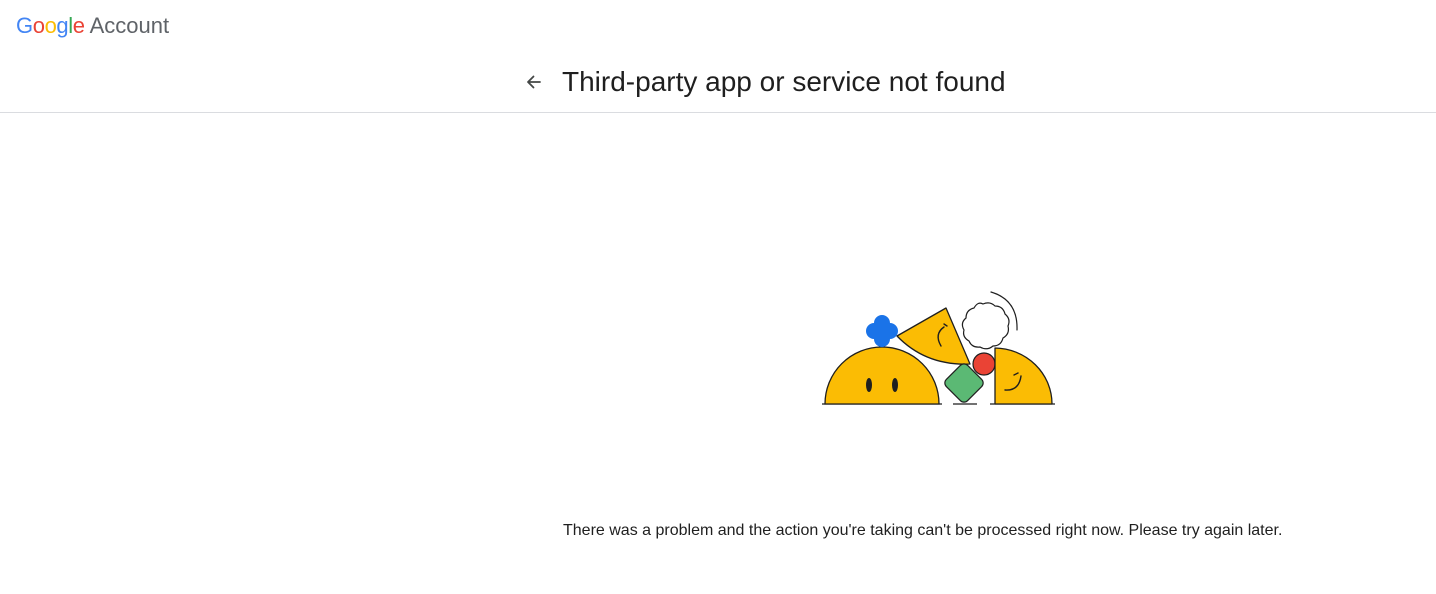 The height and width of the screenshot is (594, 1436). I want to click on yellow-quarter-face, so click(1023, 376).